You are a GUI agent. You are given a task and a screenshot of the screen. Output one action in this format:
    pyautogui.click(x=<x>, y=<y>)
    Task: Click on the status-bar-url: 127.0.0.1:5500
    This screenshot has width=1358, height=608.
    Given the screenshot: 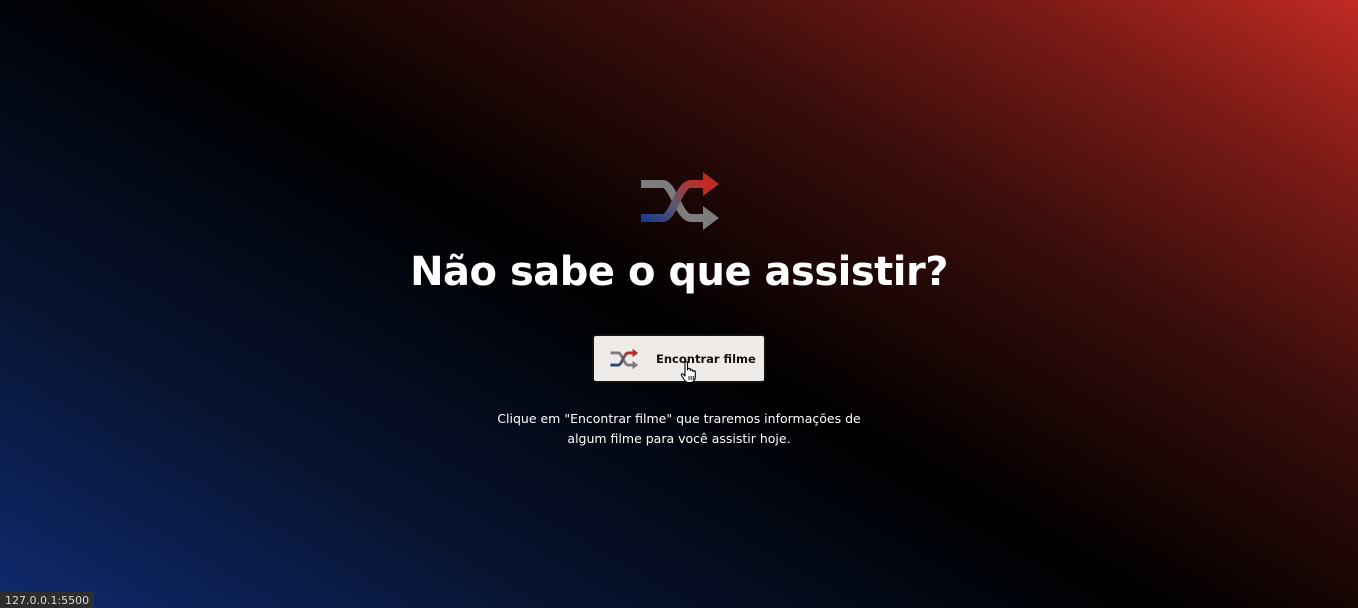 What is the action you would take?
    pyautogui.click(x=47, y=600)
    